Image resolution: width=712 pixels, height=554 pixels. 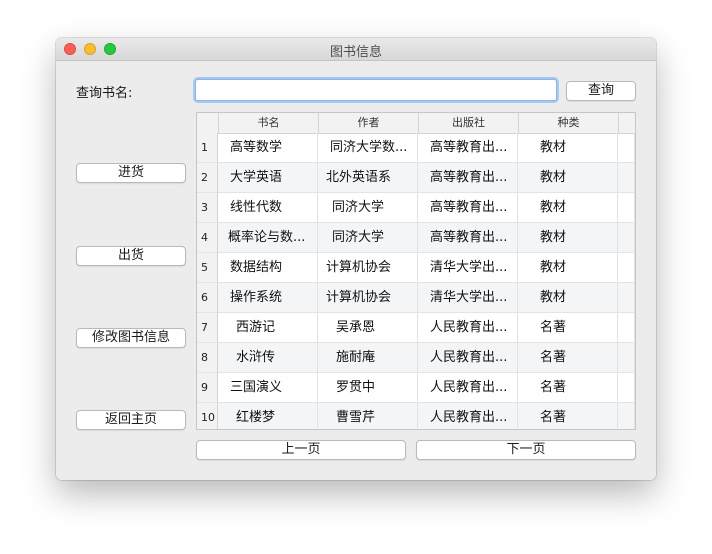 I want to click on table-row: 1 高等数学 同济大学数... 高等教育出... 教材, so click(x=416, y=148).